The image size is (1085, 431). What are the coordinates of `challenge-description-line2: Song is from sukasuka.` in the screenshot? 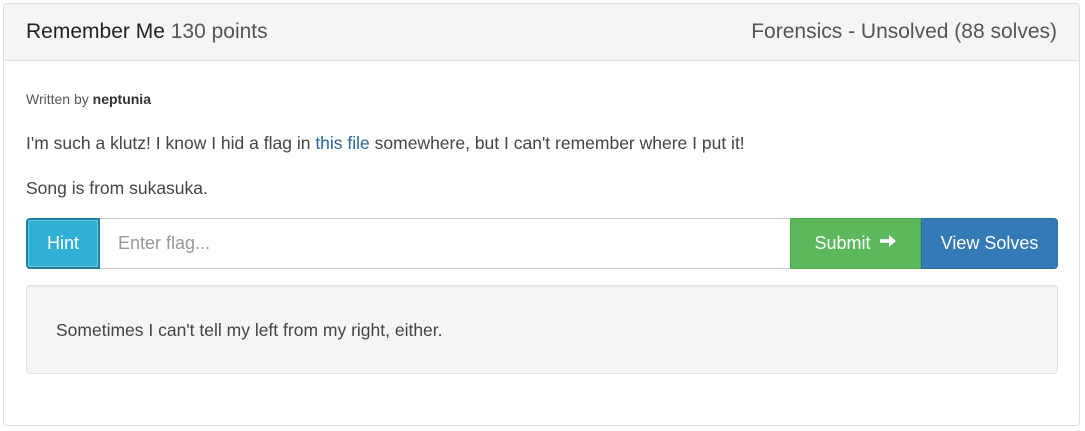 It's located at (117, 188).